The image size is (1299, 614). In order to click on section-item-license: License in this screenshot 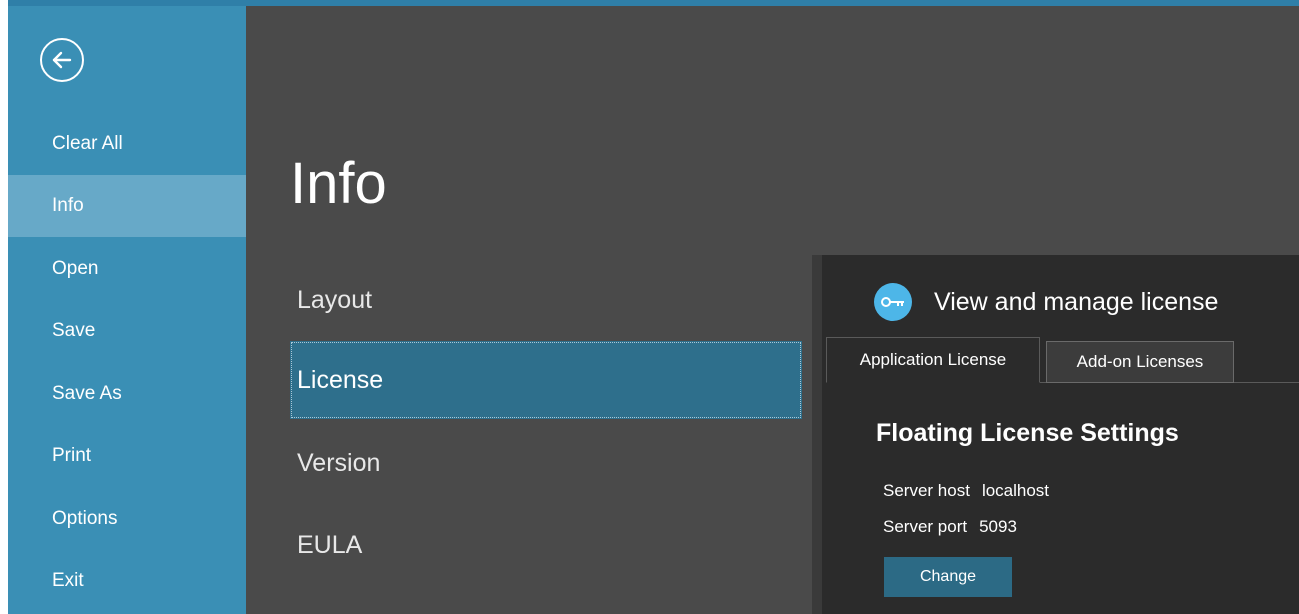, I will do `click(546, 380)`.